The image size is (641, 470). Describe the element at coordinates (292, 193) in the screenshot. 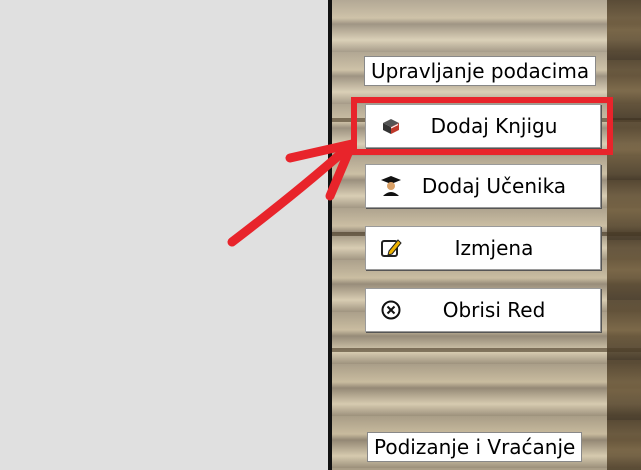

I see `annotation-arrow` at that location.